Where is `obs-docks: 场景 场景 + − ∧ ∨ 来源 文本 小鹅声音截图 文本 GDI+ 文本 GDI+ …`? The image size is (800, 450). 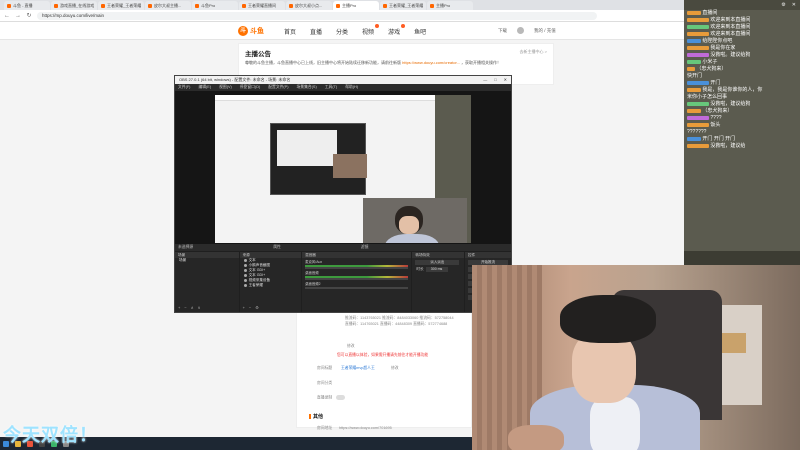 obs-docks: 场景 场景 + − ∧ ∨ 来源 文本 小鹅声音截图 文本 GDI+ 文本 GDI+ … is located at coordinates (343, 282).